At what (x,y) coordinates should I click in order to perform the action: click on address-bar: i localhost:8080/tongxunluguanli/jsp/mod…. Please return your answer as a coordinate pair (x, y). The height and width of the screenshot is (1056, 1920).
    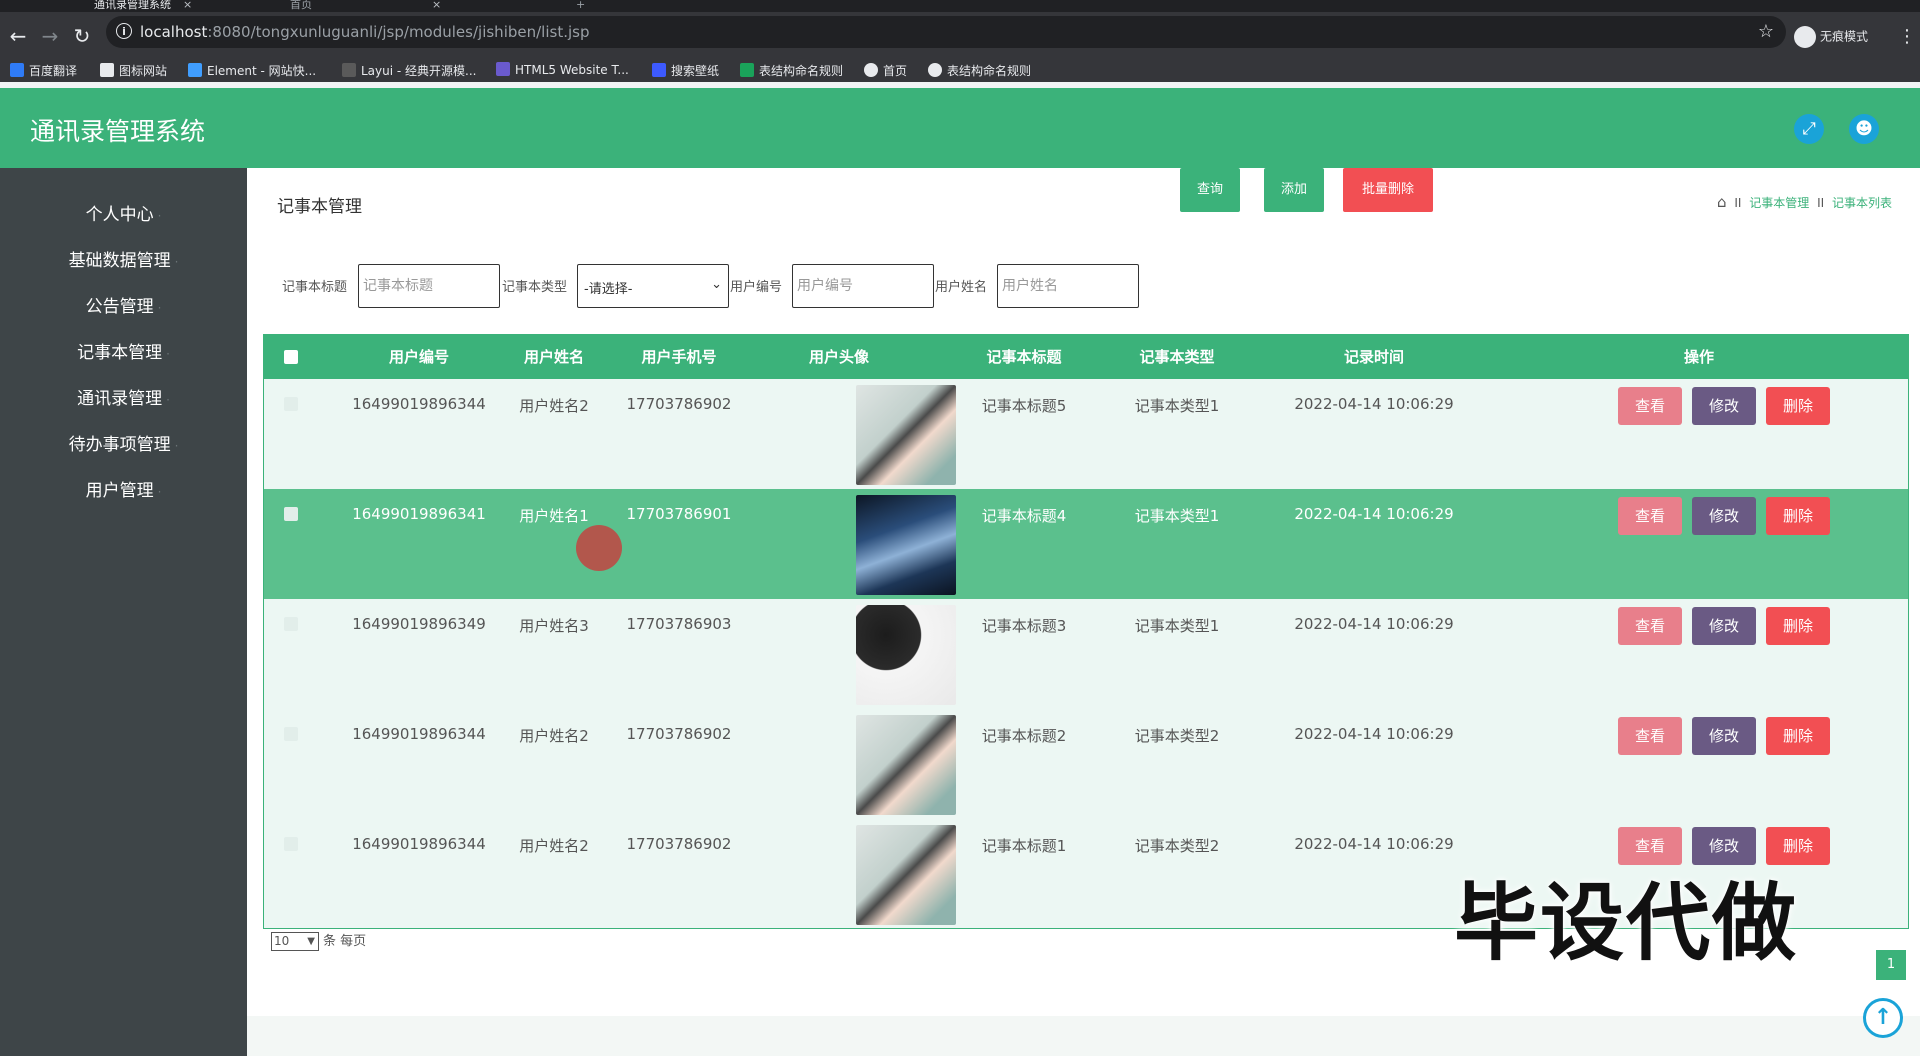
    Looking at the image, I should click on (946, 32).